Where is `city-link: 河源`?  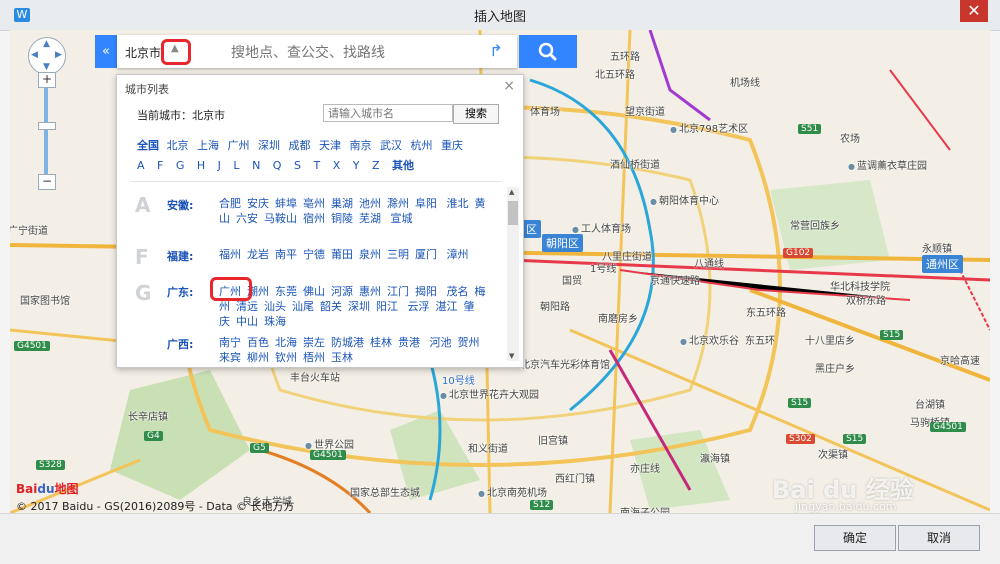 city-link: 河源 is located at coordinates (342, 291).